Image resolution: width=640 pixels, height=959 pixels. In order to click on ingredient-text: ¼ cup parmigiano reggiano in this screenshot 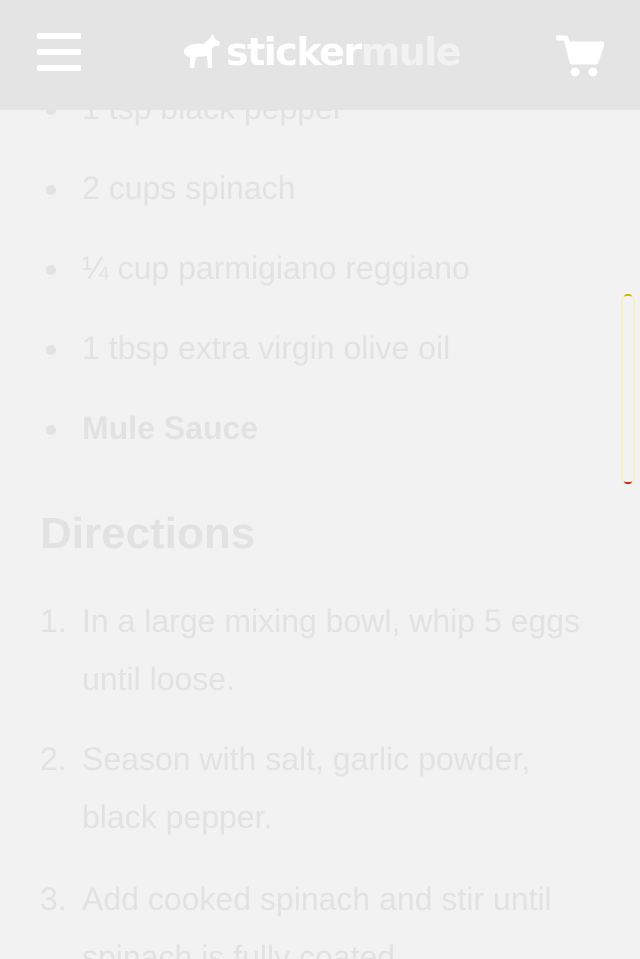, I will do `click(276, 268)`.